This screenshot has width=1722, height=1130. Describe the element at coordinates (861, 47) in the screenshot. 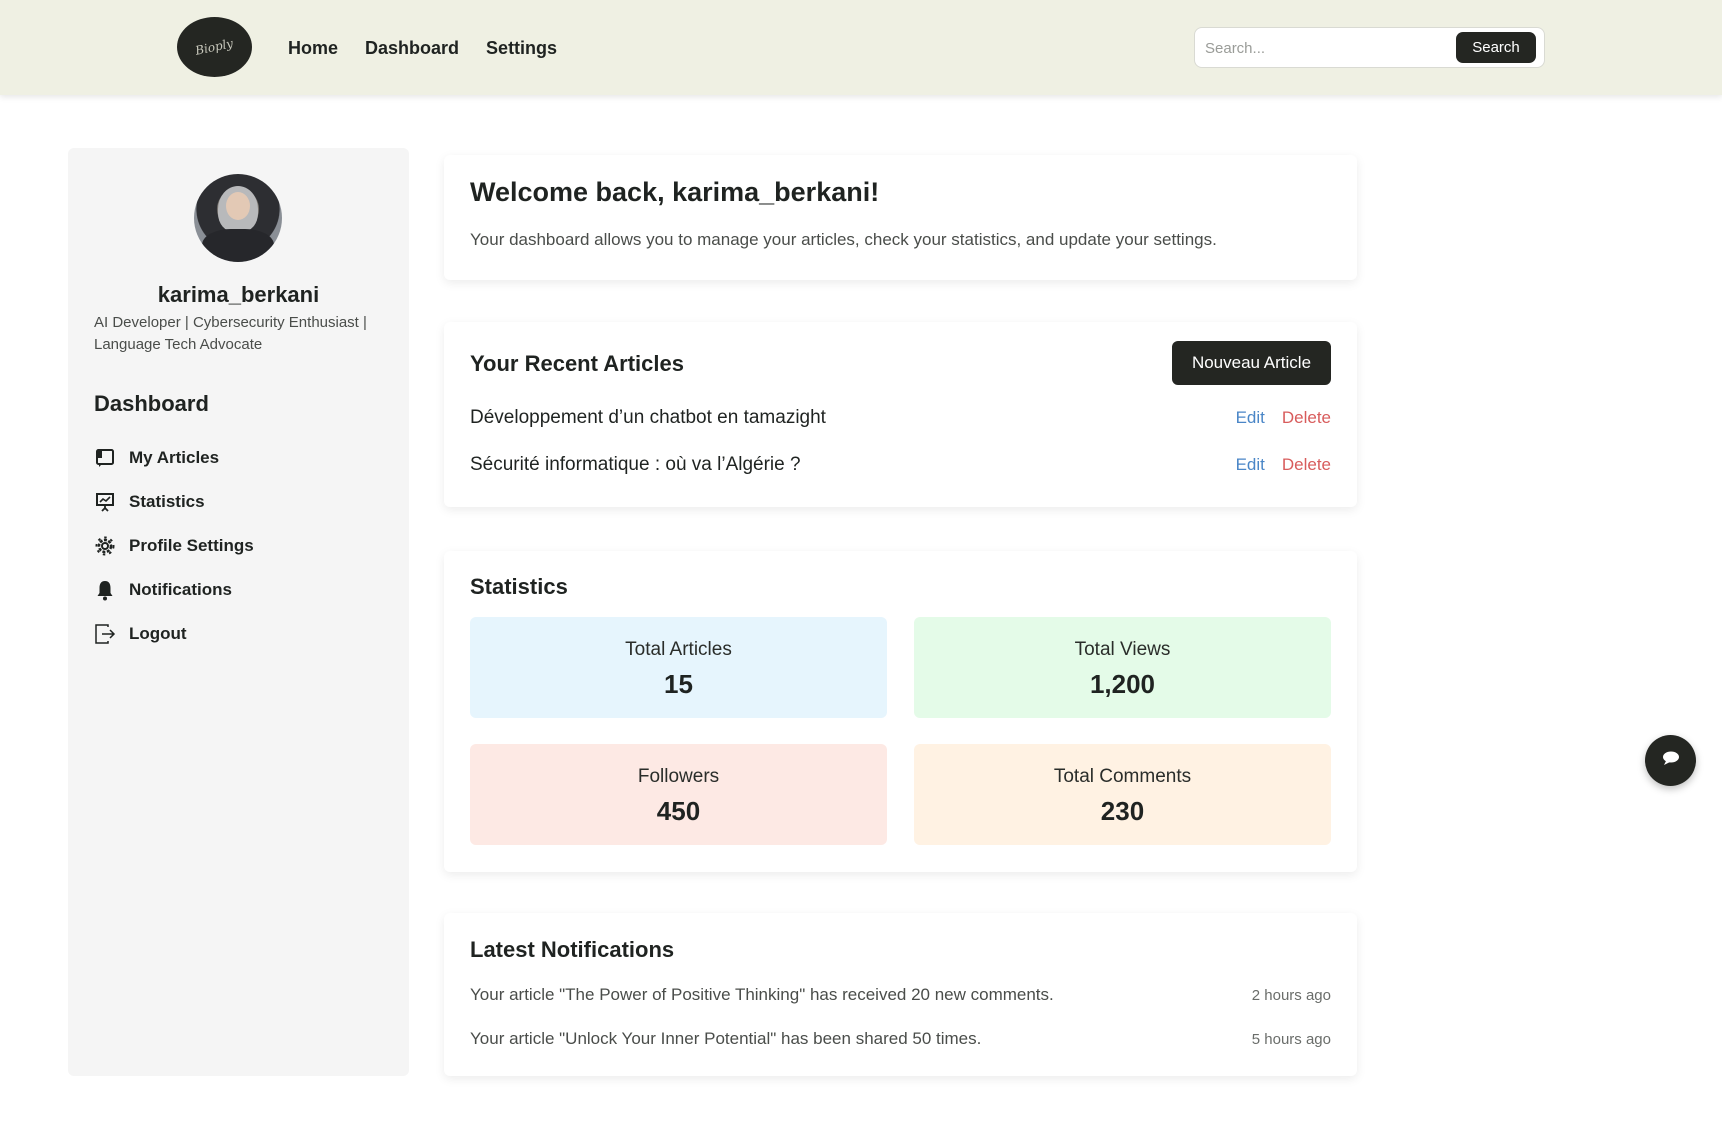

I see `top-navbar: Bioply Home Dashboard Settings Search` at that location.